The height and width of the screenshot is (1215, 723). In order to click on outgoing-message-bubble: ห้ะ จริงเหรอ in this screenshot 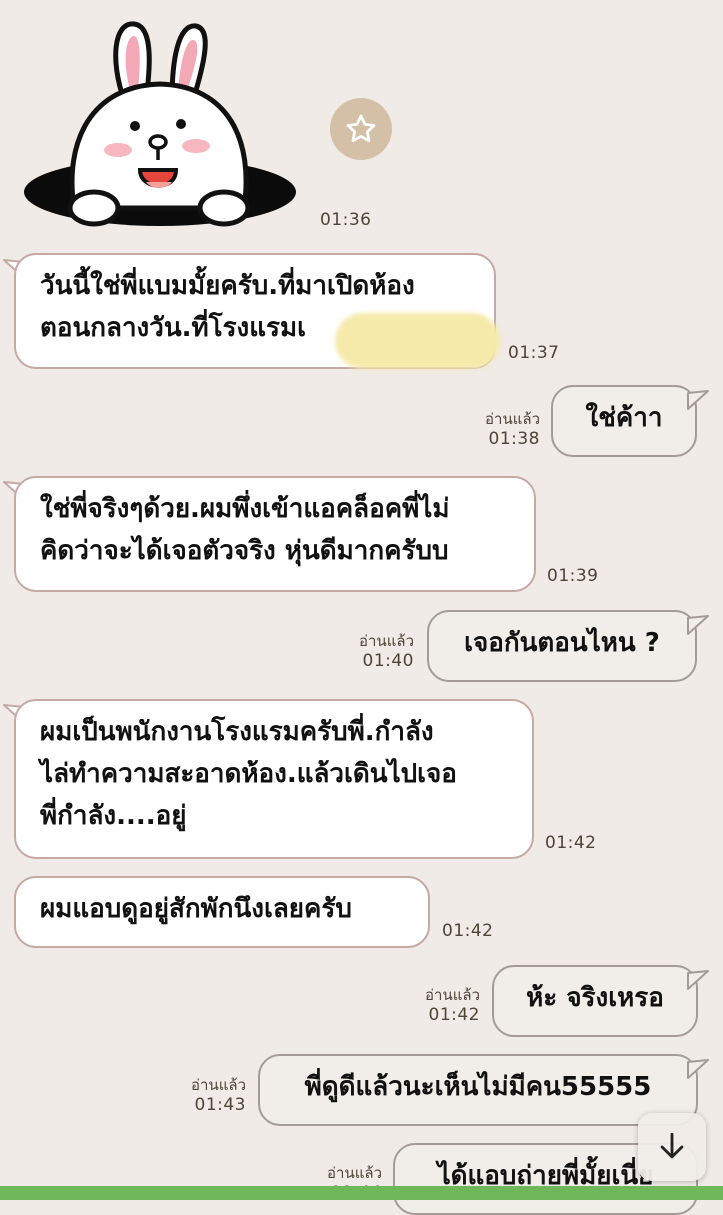, I will do `click(595, 1001)`.